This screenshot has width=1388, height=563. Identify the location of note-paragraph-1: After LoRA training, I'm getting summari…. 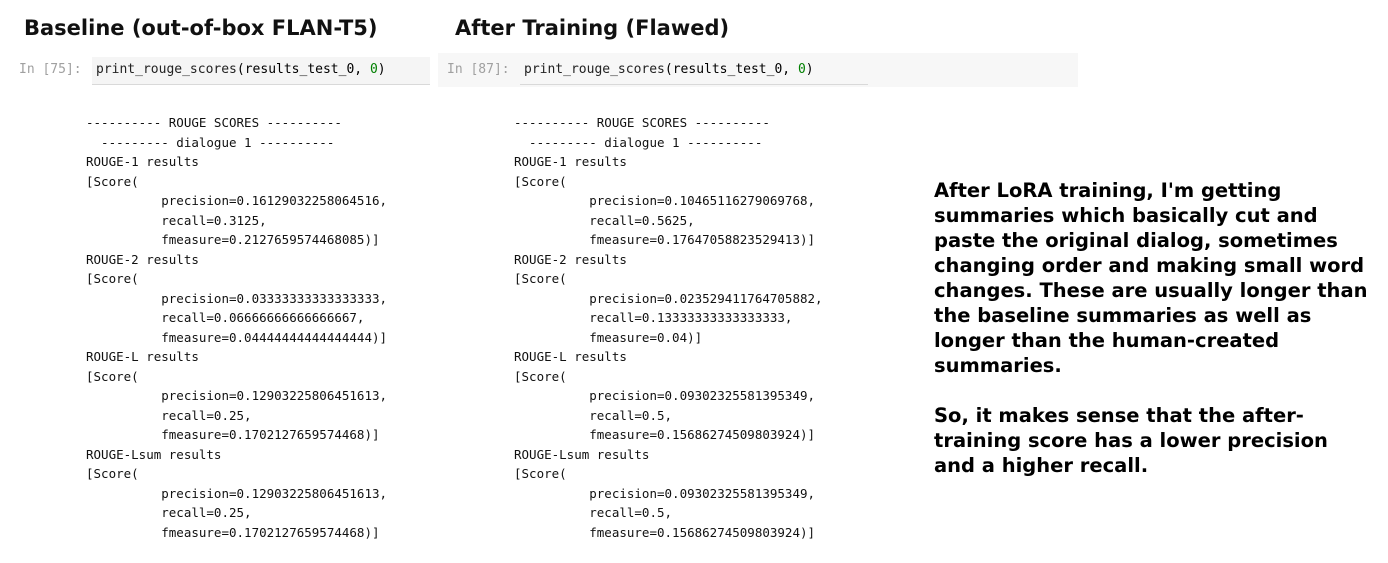
(1151, 278).